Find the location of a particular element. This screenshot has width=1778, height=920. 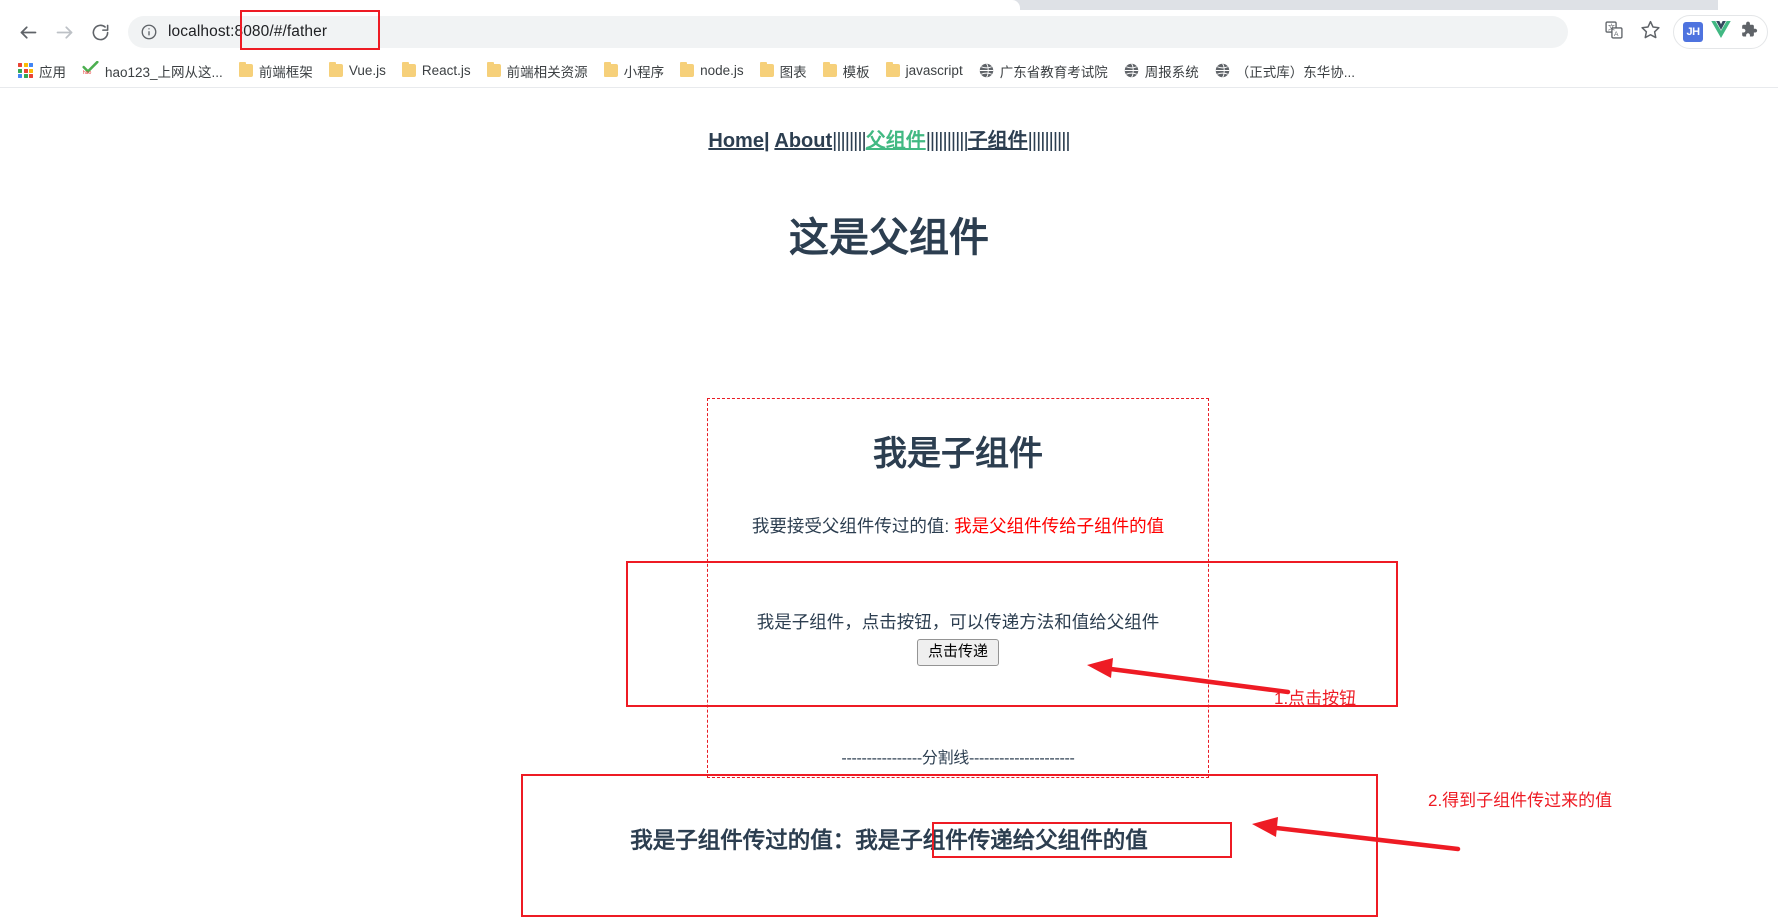

svg-text: A is located at coordinates (1616, 33).